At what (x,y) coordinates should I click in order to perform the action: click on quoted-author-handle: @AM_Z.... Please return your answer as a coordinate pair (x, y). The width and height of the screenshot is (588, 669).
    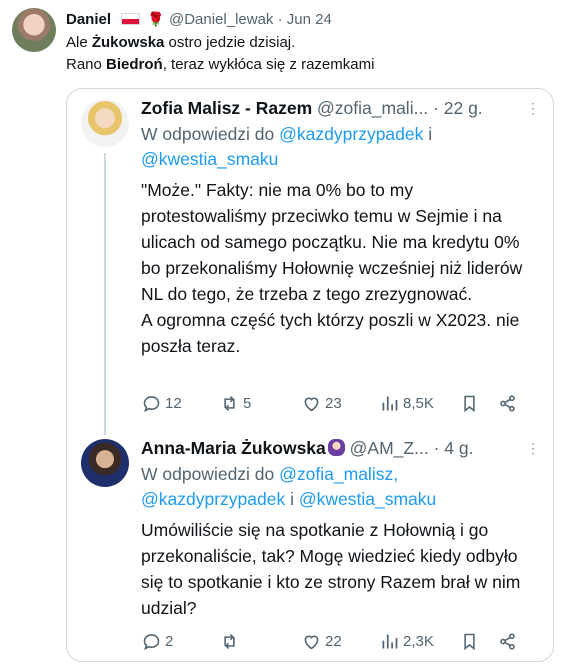
    Looking at the image, I should click on (389, 448).